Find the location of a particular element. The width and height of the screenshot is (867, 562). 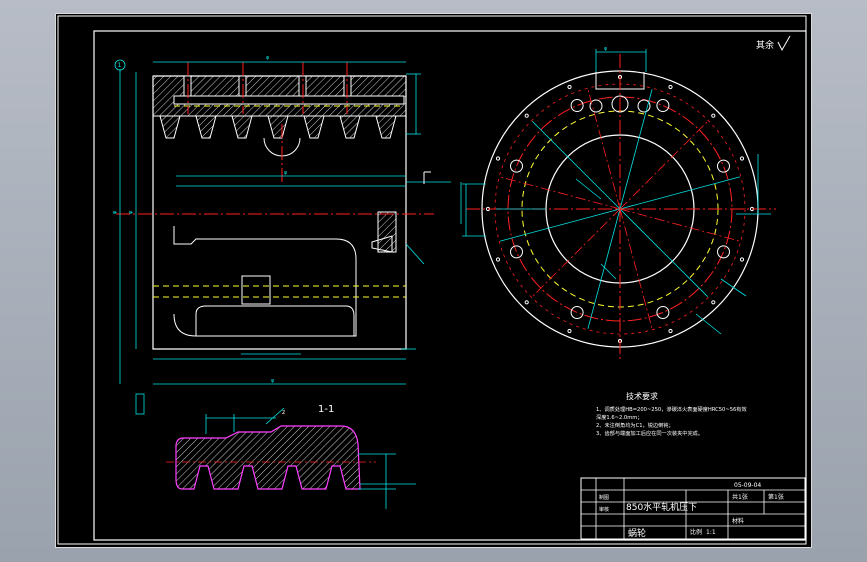

section-1-1: 1-1 z is located at coordinates (291, 456).